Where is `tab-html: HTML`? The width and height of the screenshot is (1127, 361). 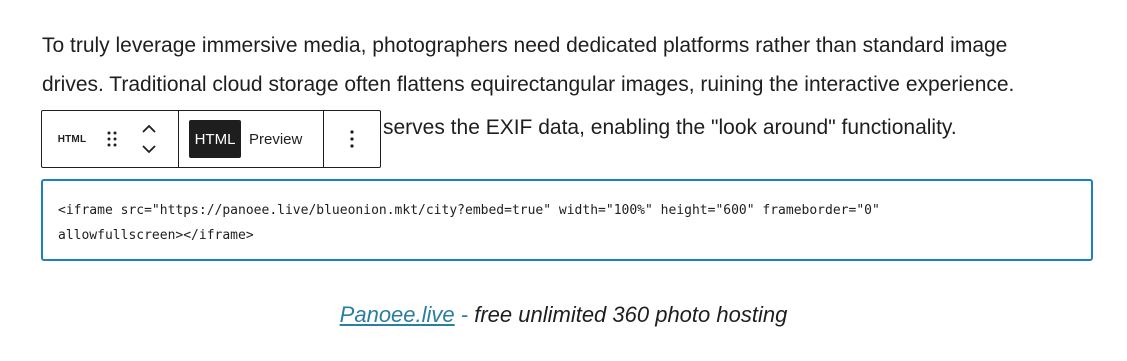
tab-html: HTML is located at coordinates (215, 139).